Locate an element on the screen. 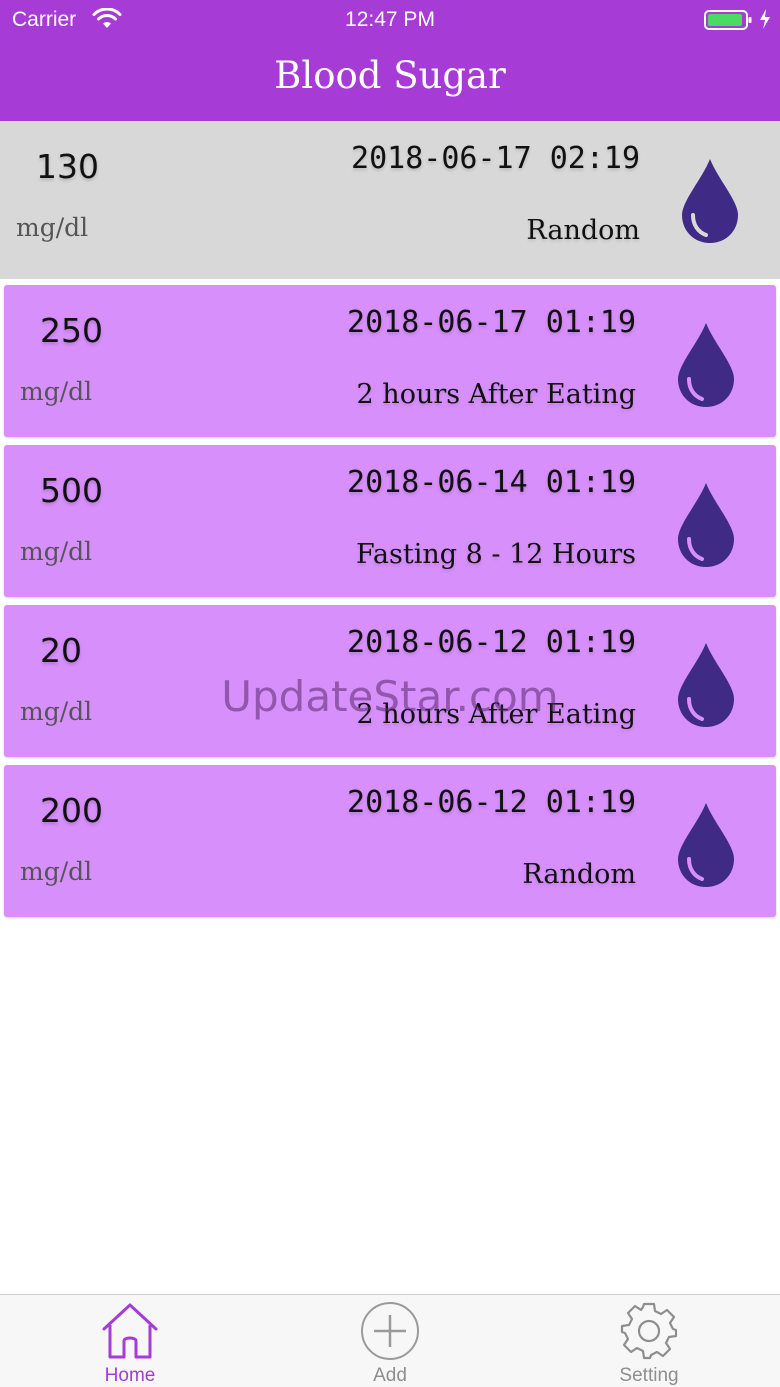  tab-bar: Home Add Setting is located at coordinates (390, 1340).